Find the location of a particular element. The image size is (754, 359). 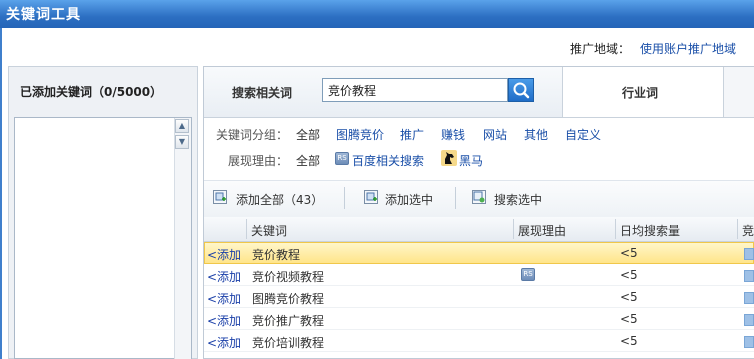

keyword-cell: 竞价推广教程 is located at coordinates (288, 321).